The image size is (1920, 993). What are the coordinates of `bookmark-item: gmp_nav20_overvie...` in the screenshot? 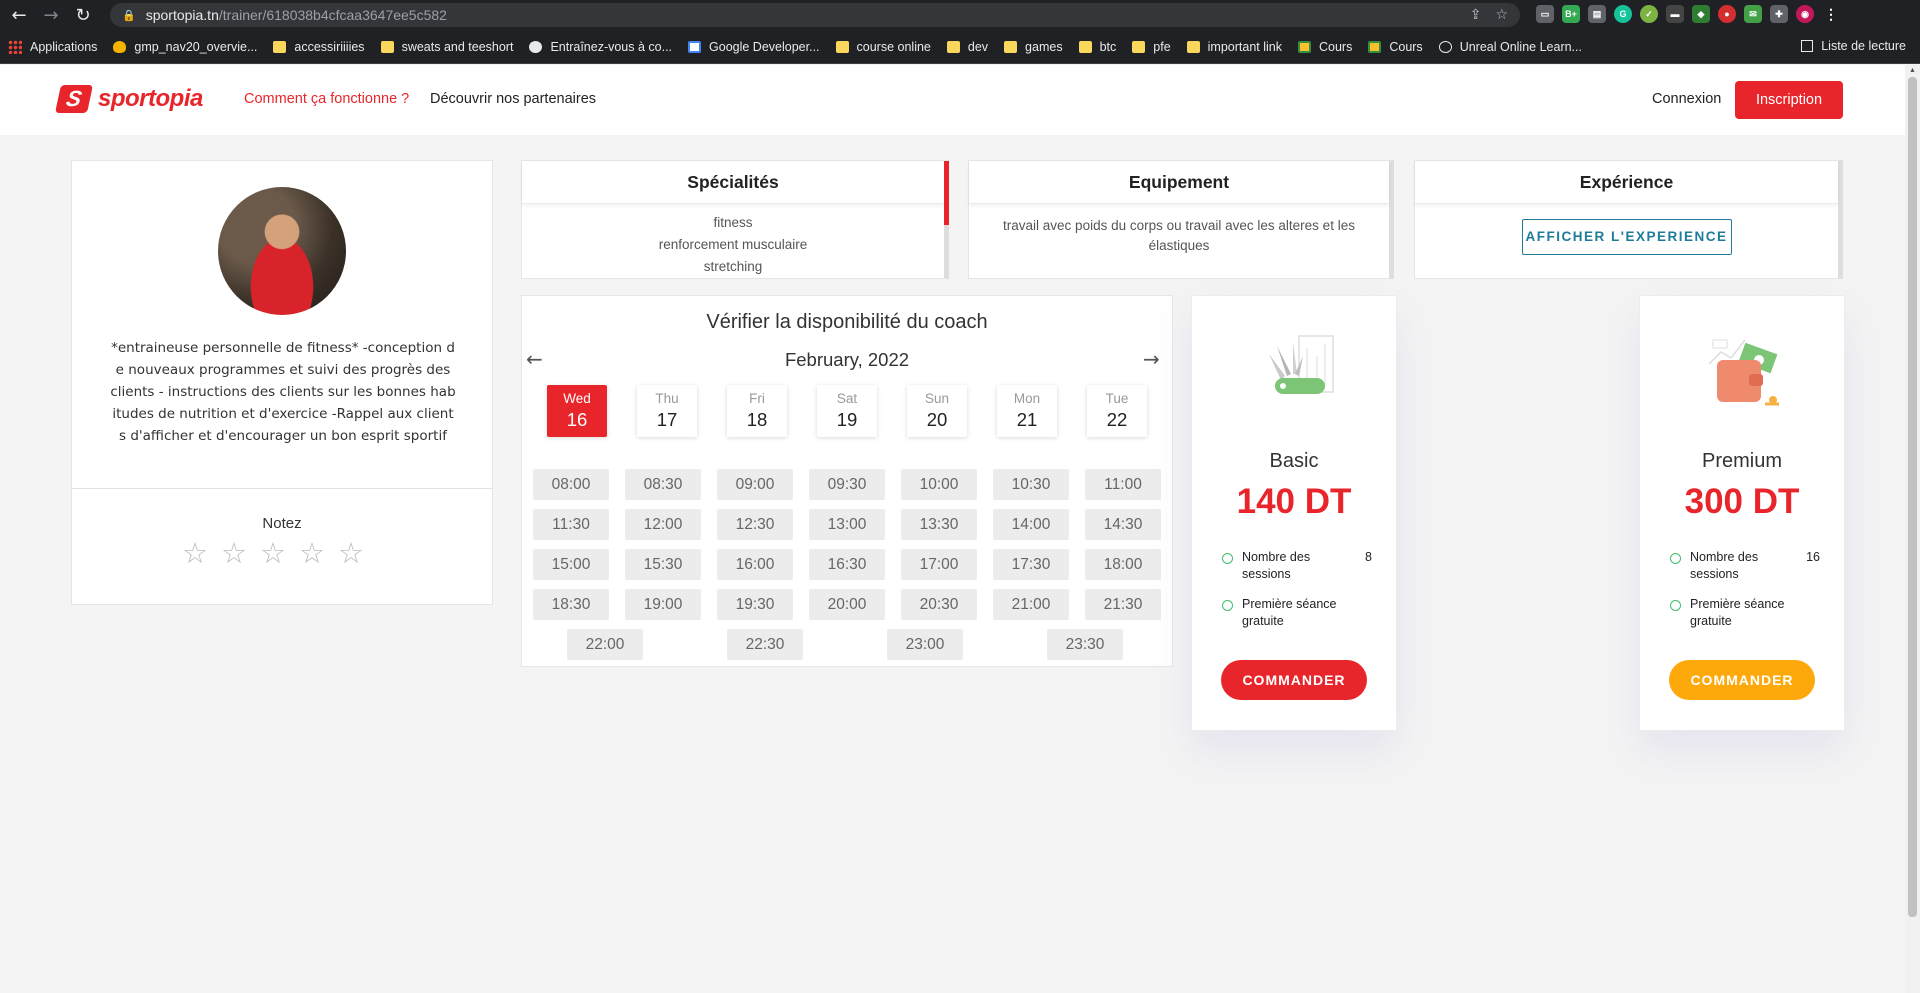 It's located at (185, 47).